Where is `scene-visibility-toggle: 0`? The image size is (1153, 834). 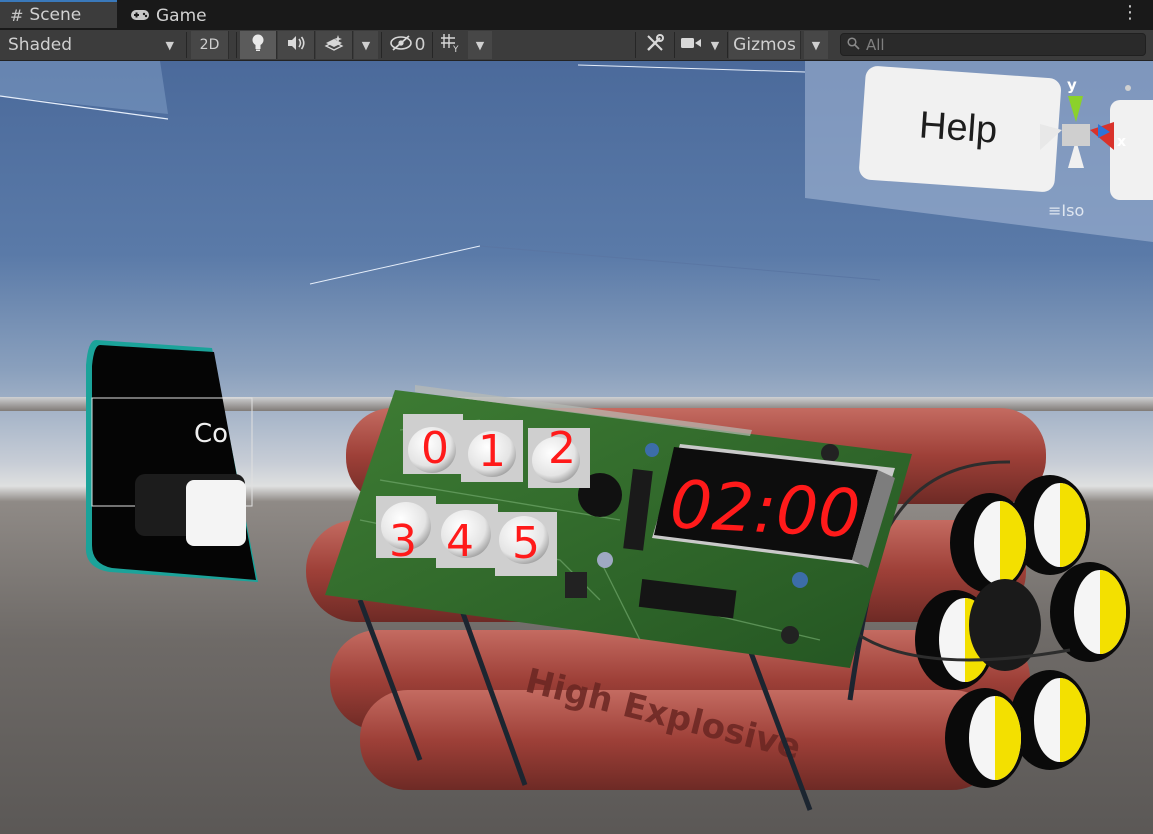
scene-visibility-toggle: 0 is located at coordinates (407, 45).